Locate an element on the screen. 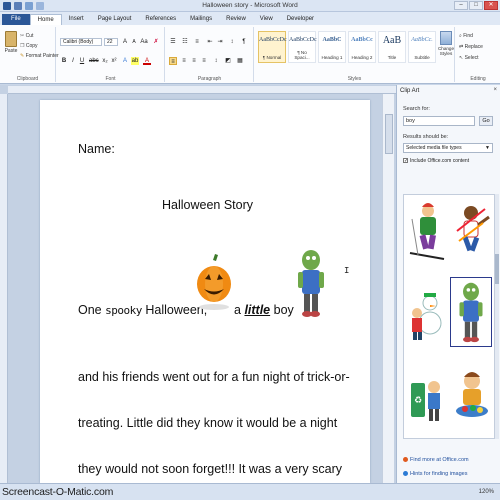 This screenshot has width=500, height=500. show-marks-icon: ¶ is located at coordinates (244, 42).